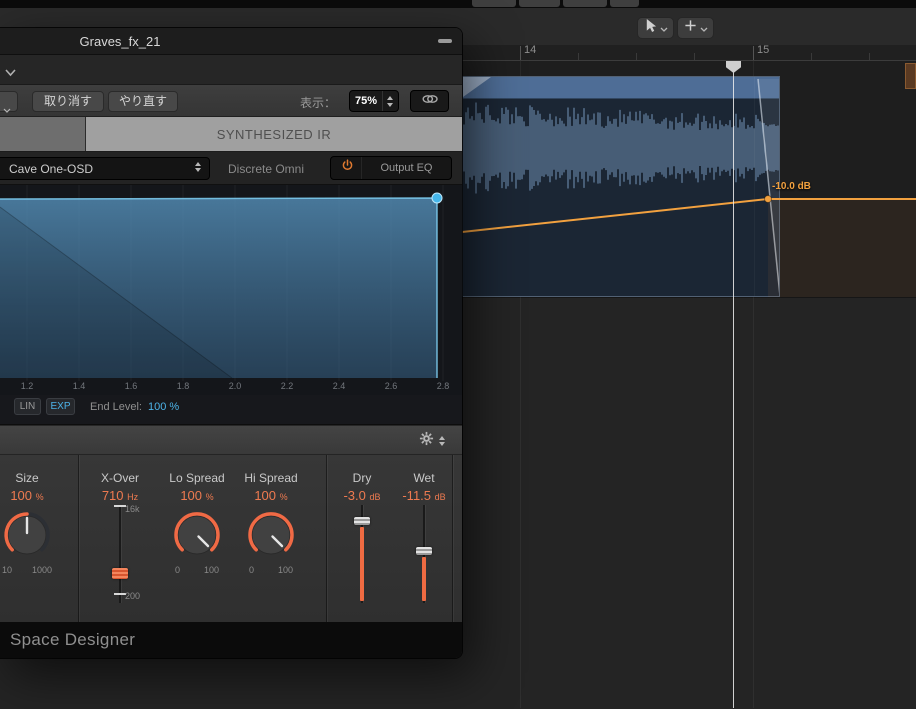 Image resolution: width=916 pixels, height=709 pixels. Describe the element at coordinates (27, 406) in the screenshot. I see `lin-button: LIN` at that location.